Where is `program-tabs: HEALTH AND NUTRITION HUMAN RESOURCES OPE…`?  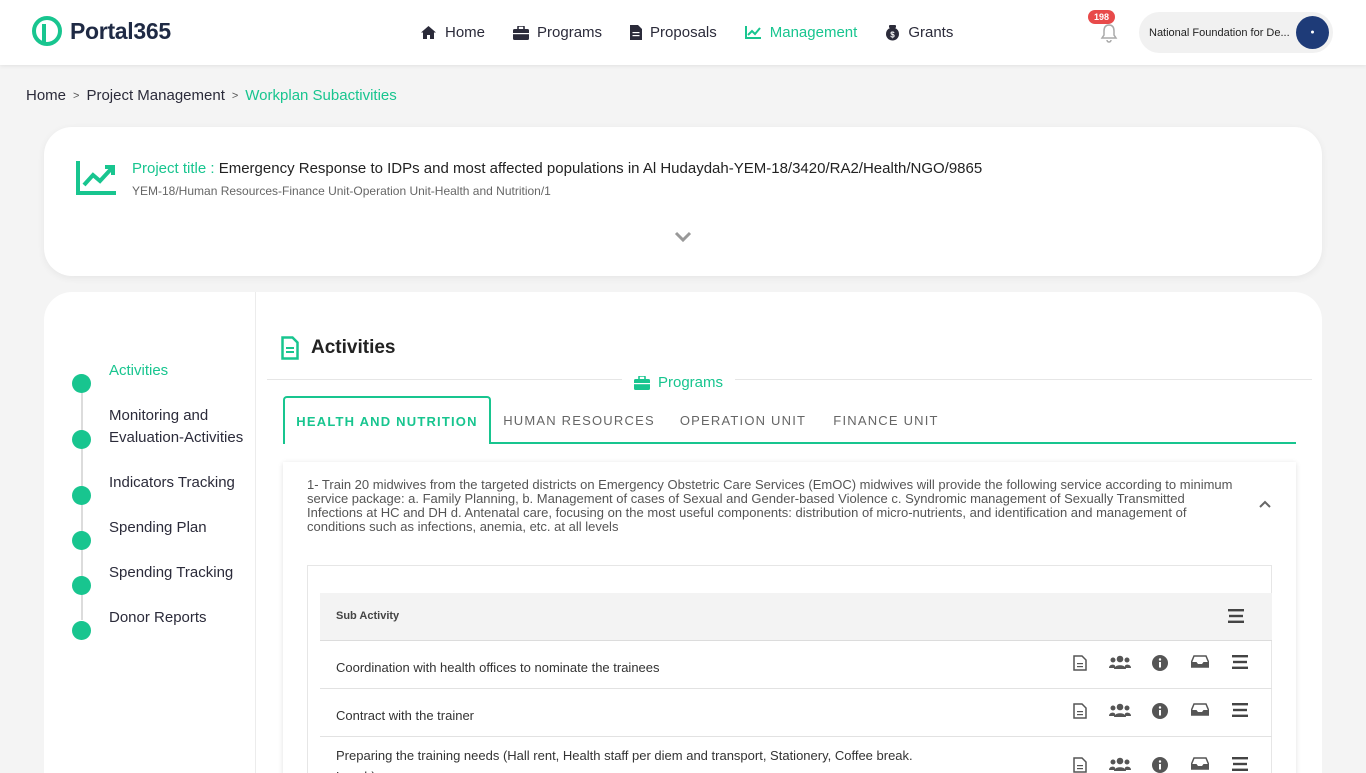
program-tabs: HEALTH AND NUTRITION HUMAN RESOURCES OPE… is located at coordinates (789, 420).